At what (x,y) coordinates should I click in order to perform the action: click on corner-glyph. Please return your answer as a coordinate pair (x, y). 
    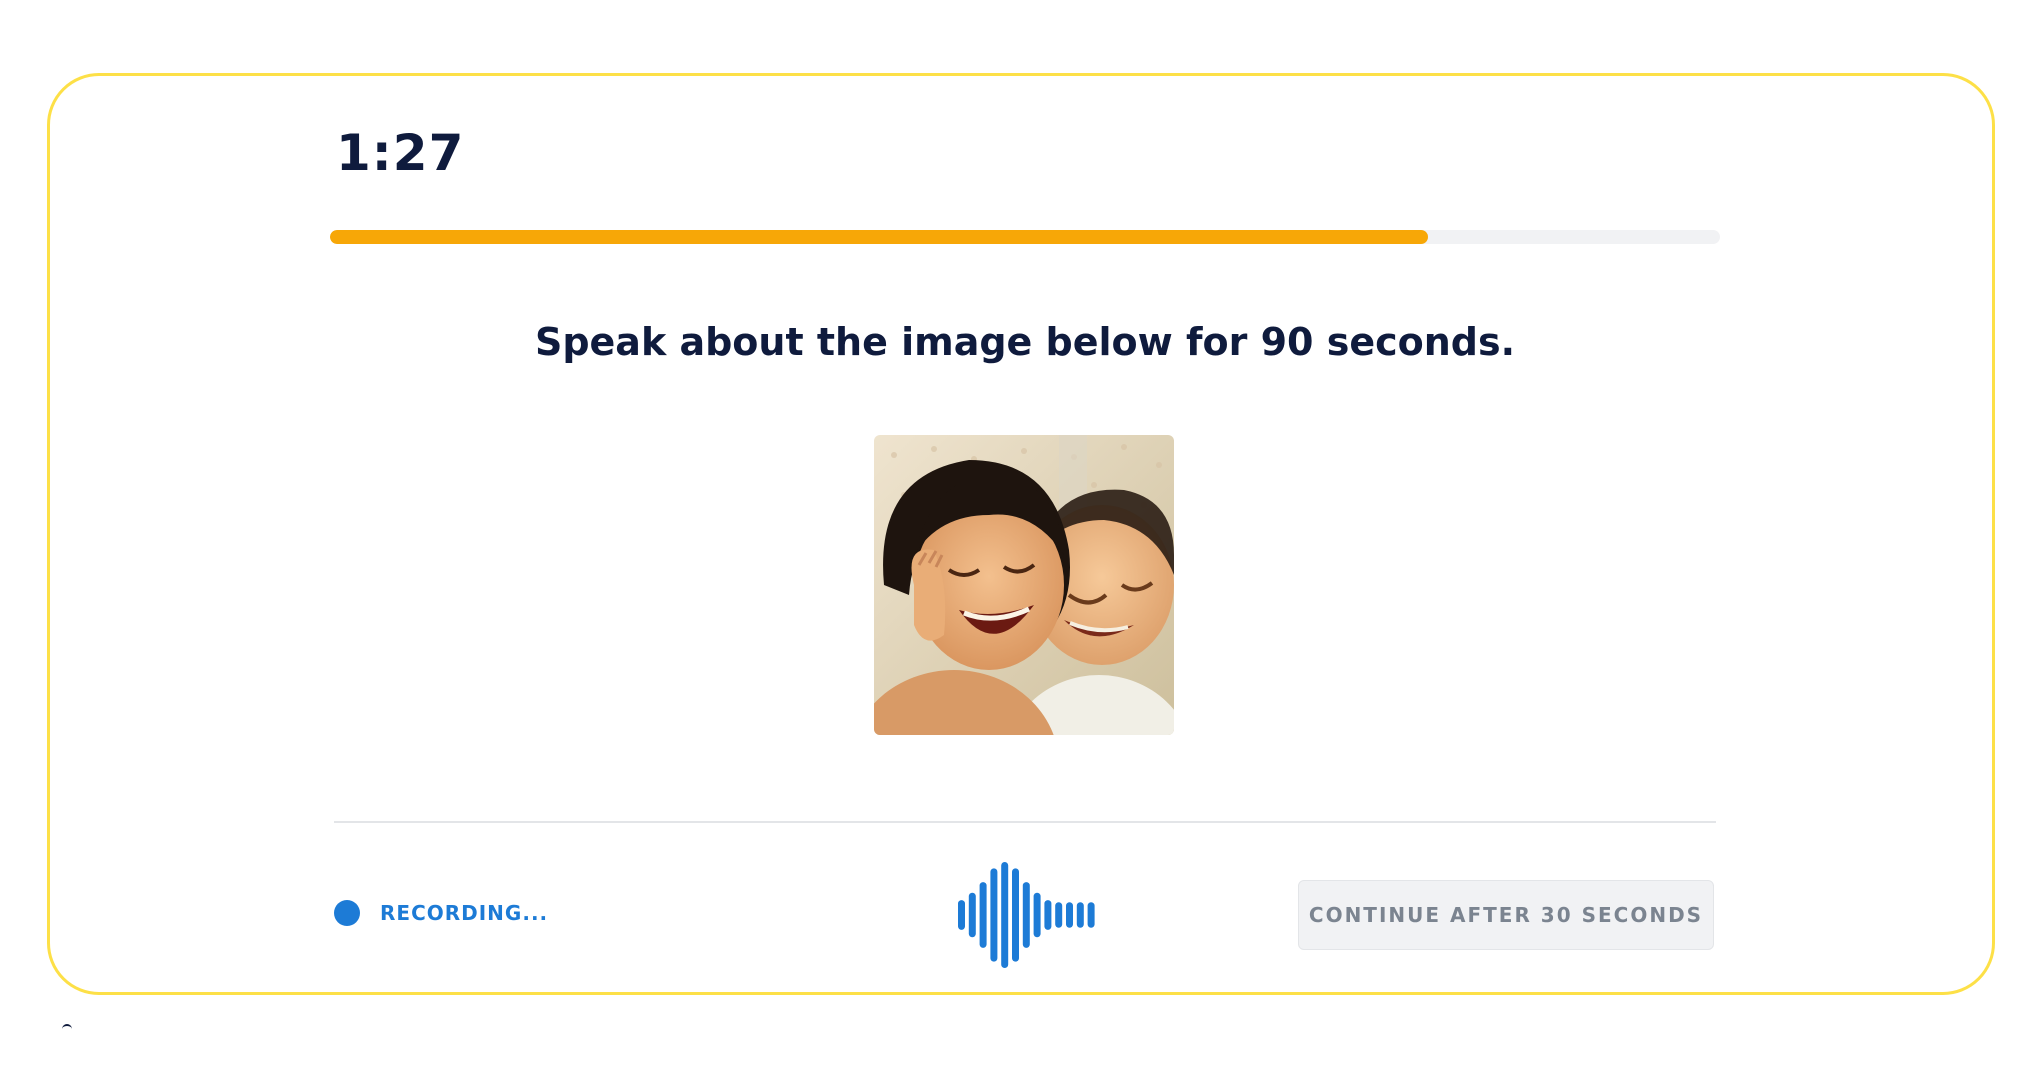
    Looking at the image, I should click on (67, 1028).